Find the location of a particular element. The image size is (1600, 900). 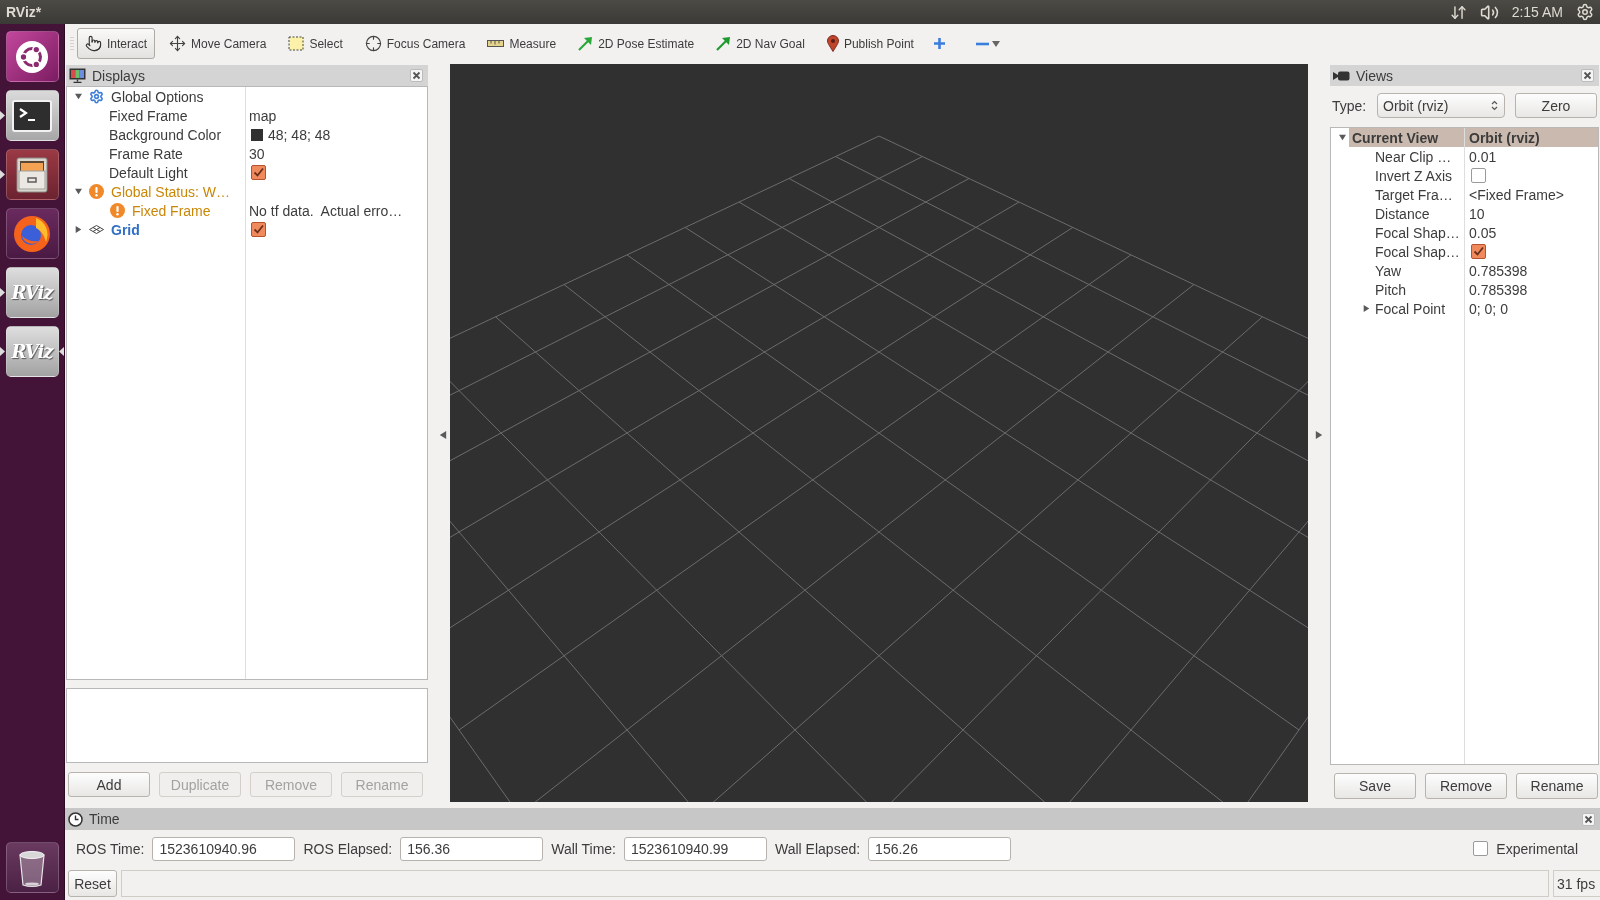

drawer-icon is located at coordinates (32, 174).